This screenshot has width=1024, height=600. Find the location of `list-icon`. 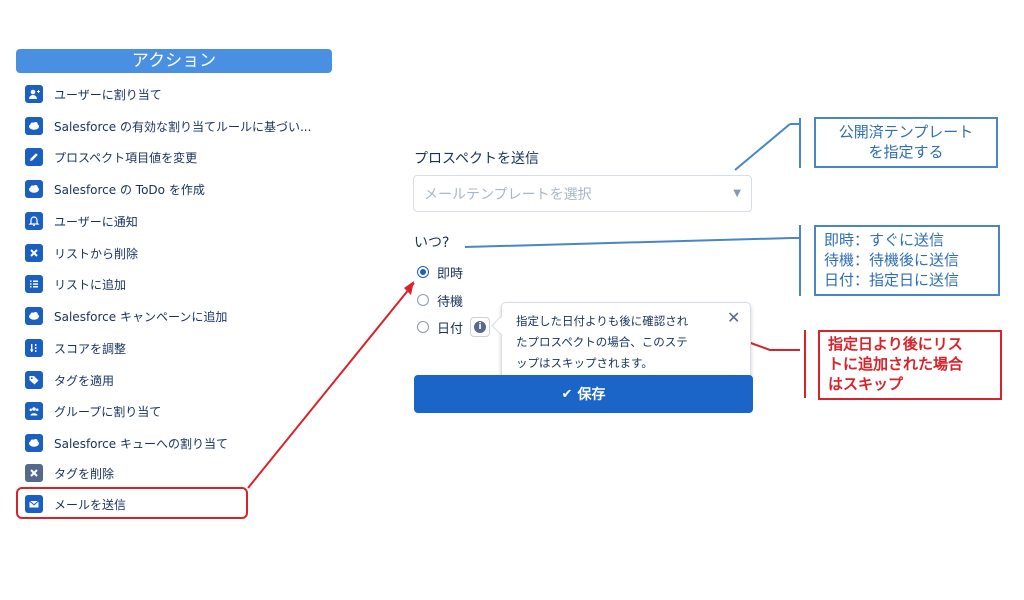

list-icon is located at coordinates (34, 284).